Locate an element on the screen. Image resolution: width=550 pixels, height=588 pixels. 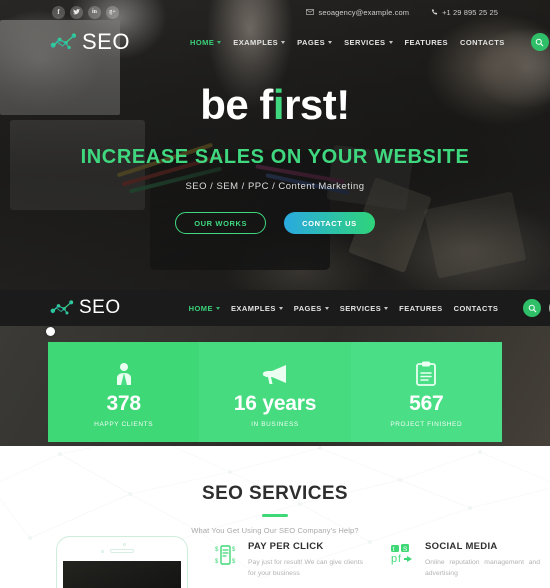
phone-text: +1 29 895 25 25 is located at coordinates (470, 12).